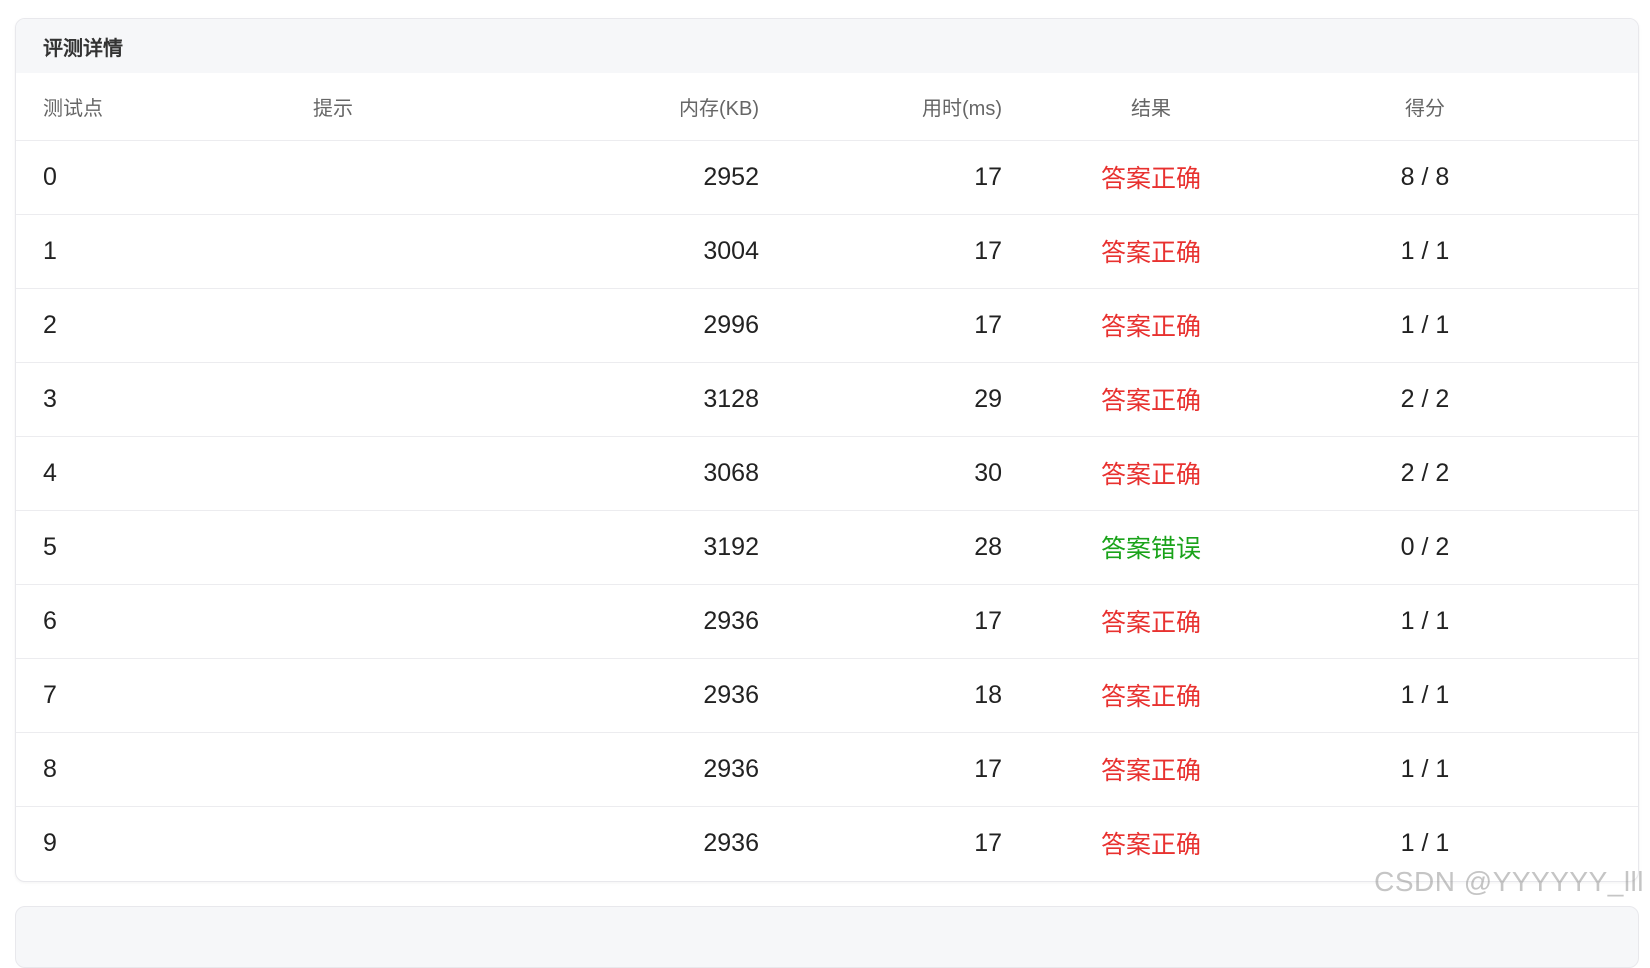  I want to click on time-value: 18, so click(880, 695).